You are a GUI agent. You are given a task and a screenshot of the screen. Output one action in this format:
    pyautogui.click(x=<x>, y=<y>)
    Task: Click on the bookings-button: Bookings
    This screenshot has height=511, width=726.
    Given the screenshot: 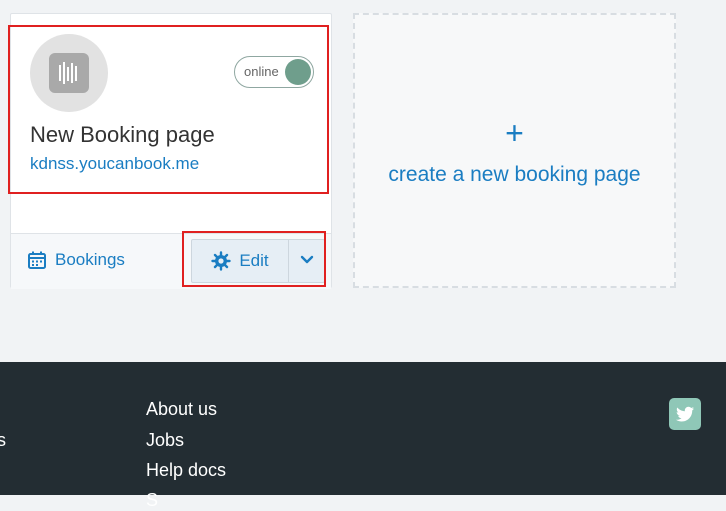 What is the action you would take?
    pyautogui.click(x=76, y=260)
    